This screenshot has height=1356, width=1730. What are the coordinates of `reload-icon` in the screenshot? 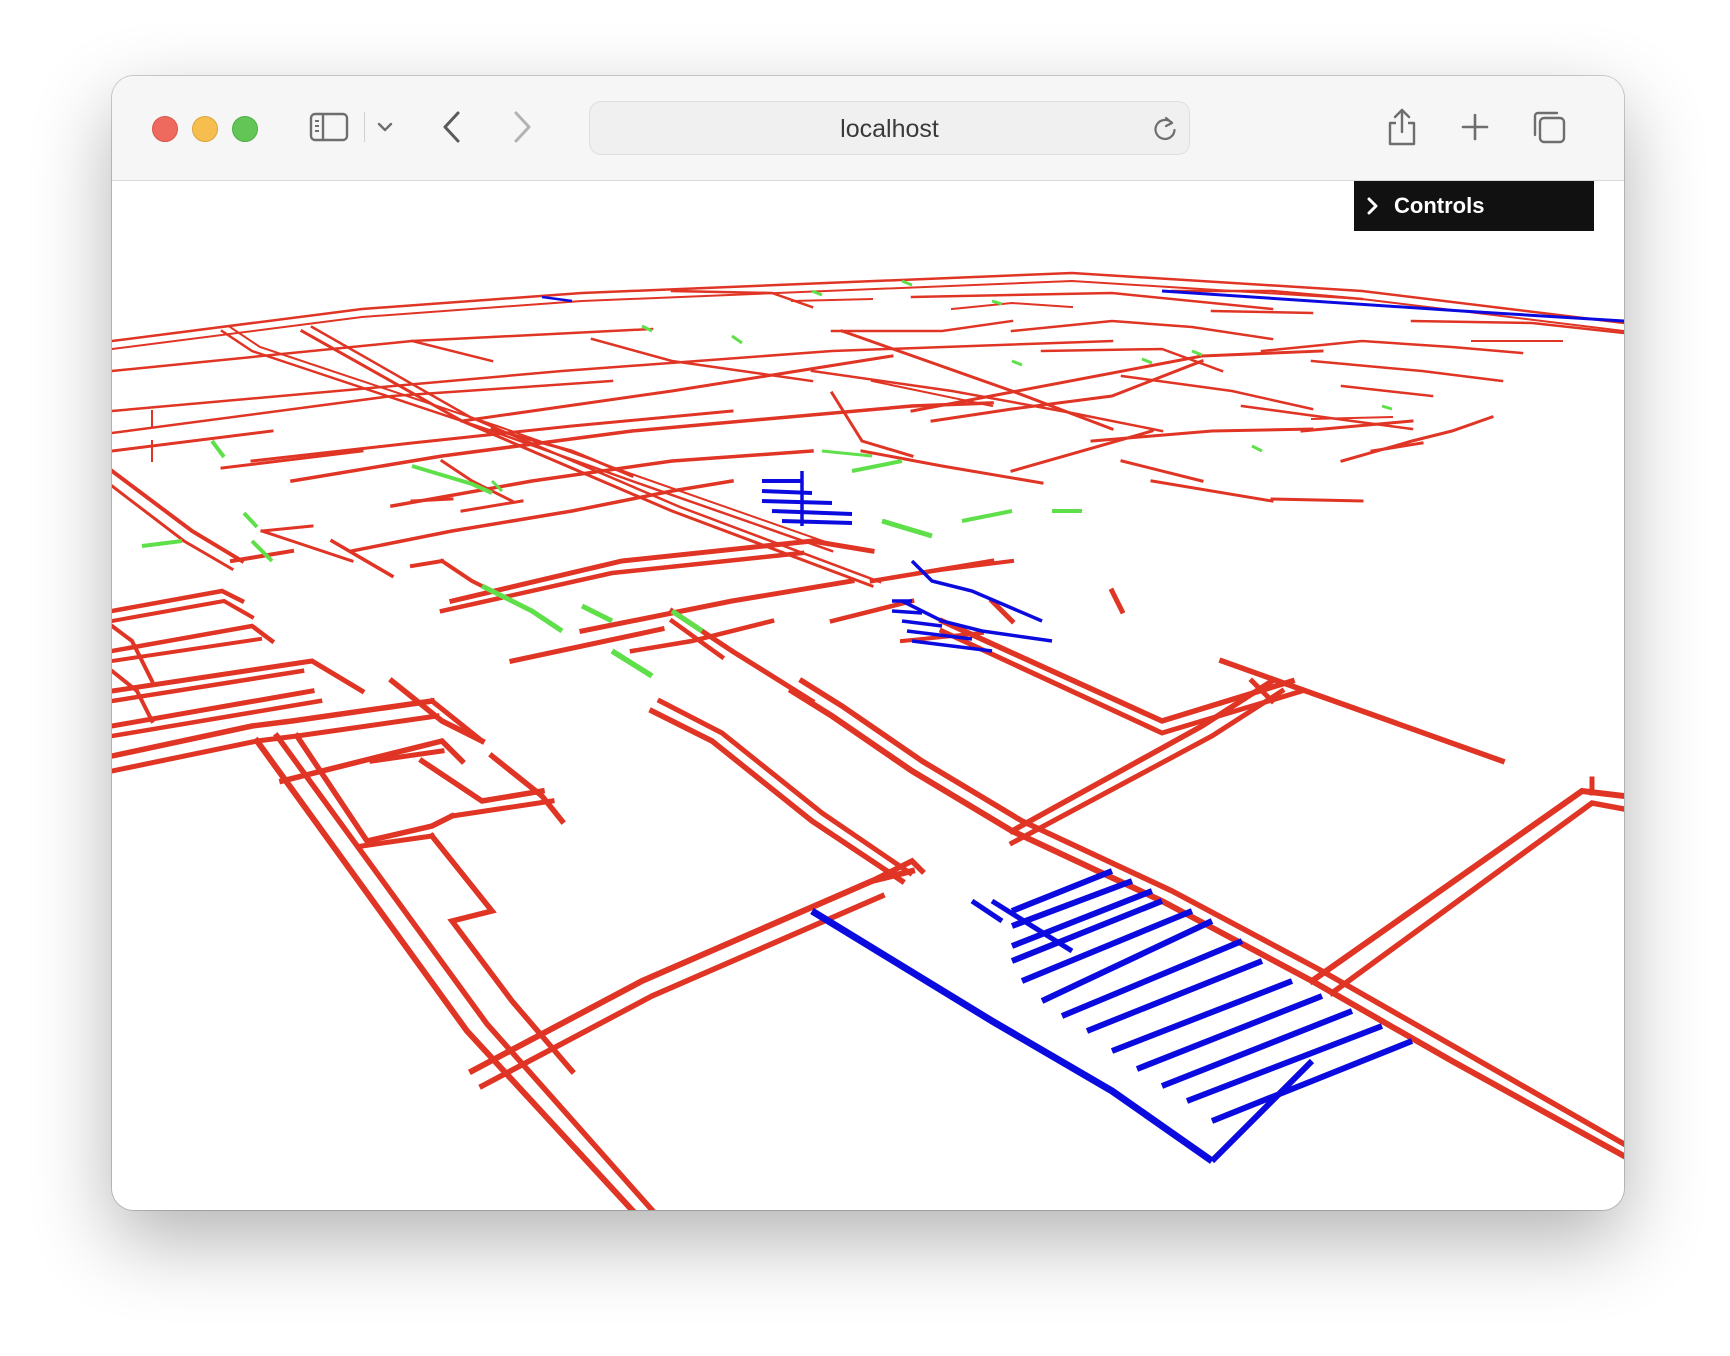 It's located at (1165, 129).